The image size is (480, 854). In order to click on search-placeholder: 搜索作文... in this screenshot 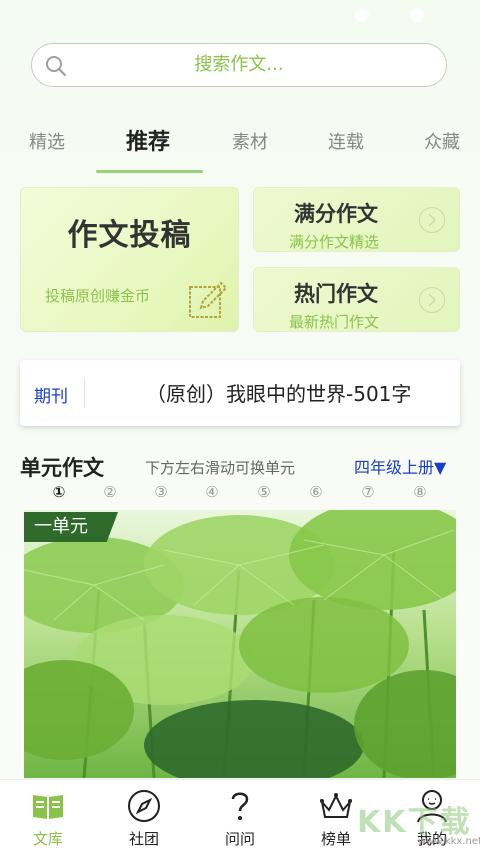, I will do `click(239, 64)`.